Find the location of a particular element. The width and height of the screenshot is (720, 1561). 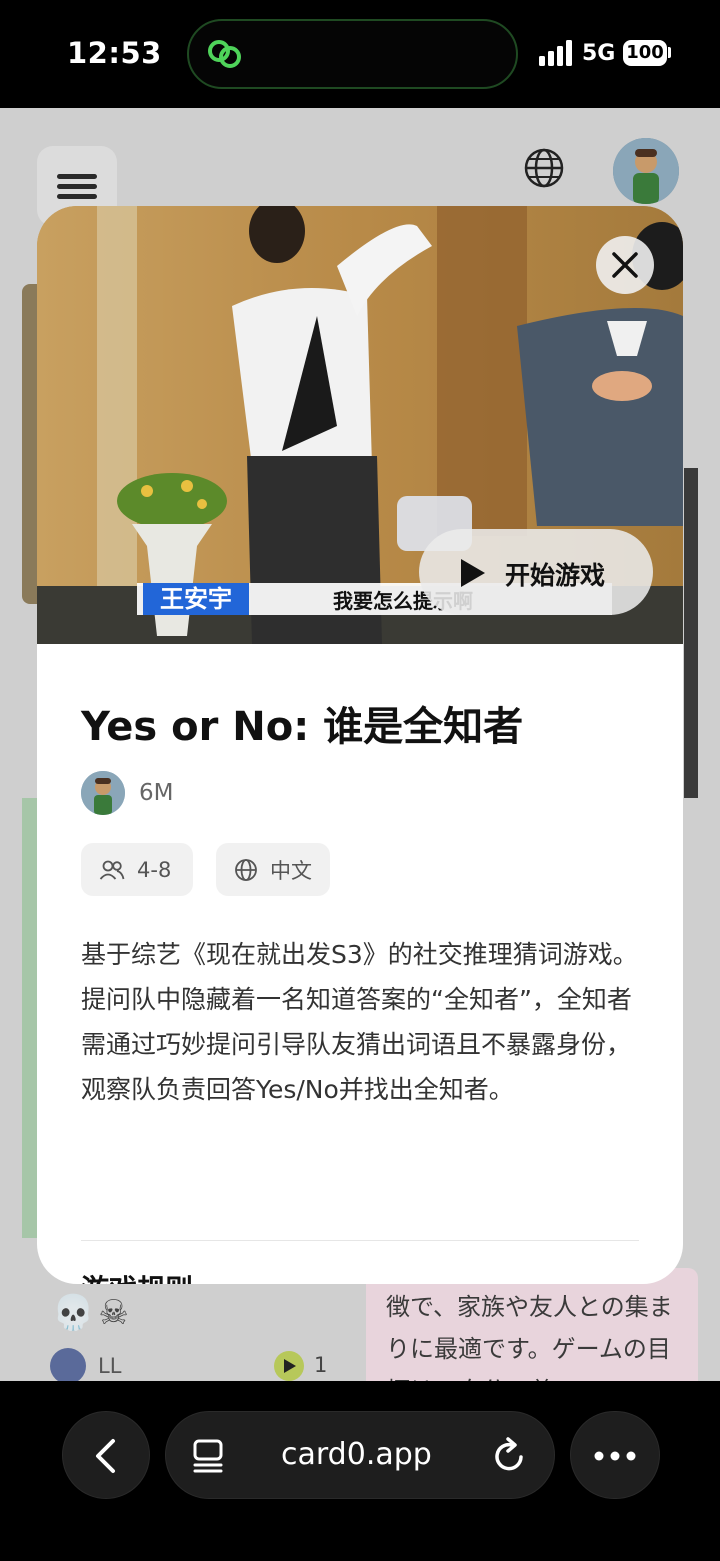

status-time: 12:53 is located at coordinates (114, 53).